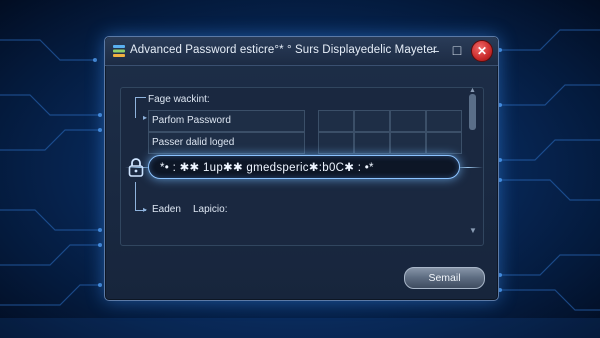  What do you see at coordinates (119, 51) in the screenshot?
I see `app-layers-icon` at bounding box center [119, 51].